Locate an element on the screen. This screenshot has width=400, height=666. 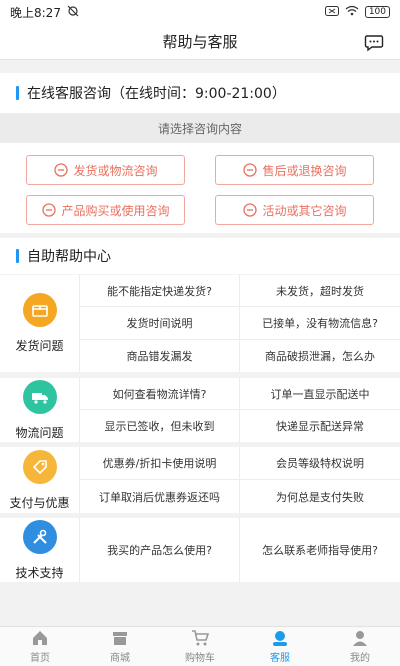
message-icon is located at coordinates (374, 42).